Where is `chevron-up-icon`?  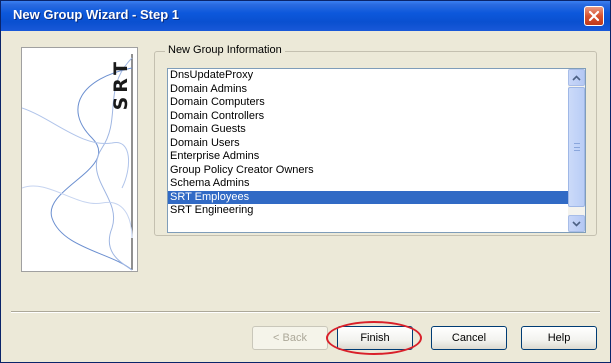
chevron-up-icon is located at coordinates (576, 77).